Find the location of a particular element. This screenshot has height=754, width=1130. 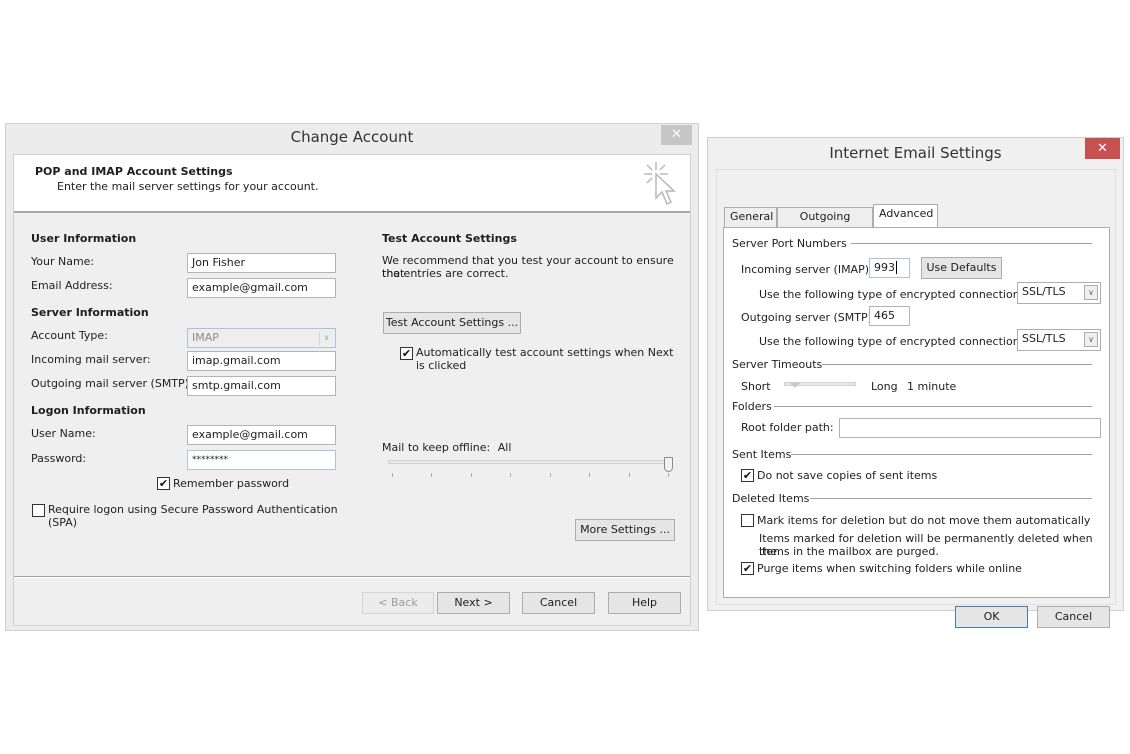

your-name-input: Jon Fisher is located at coordinates (261, 263).